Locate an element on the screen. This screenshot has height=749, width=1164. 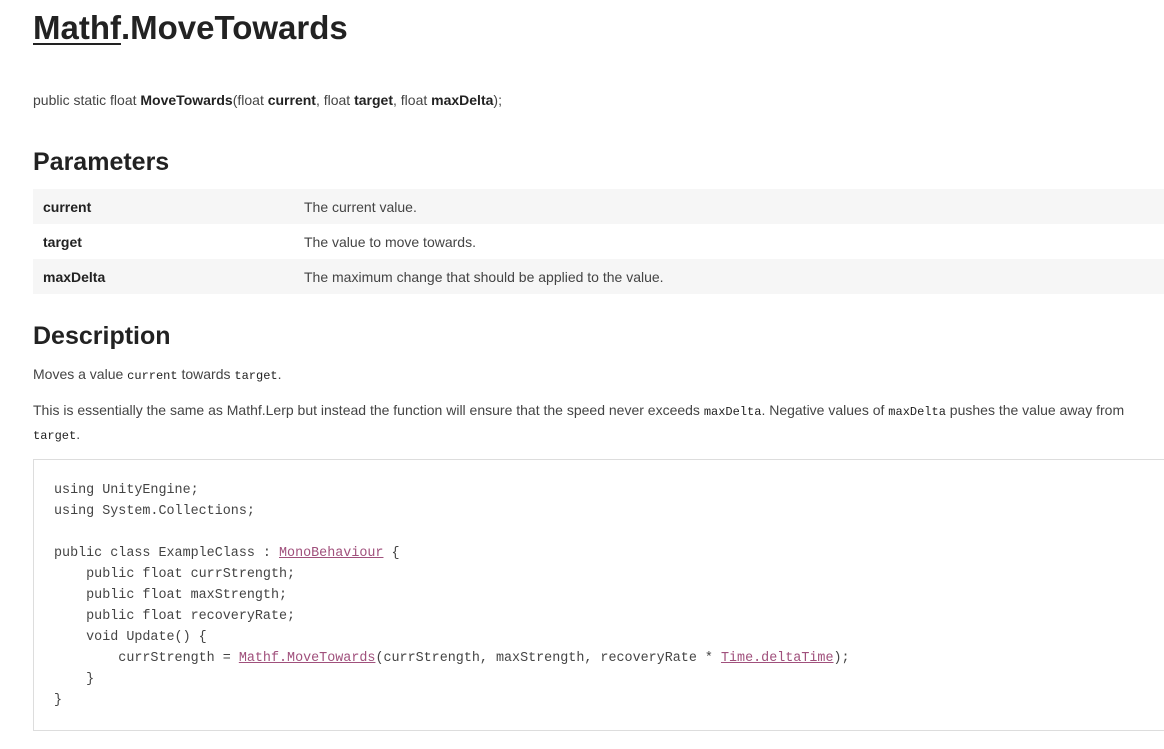
signature-method: MoveTowards is located at coordinates (186, 100).